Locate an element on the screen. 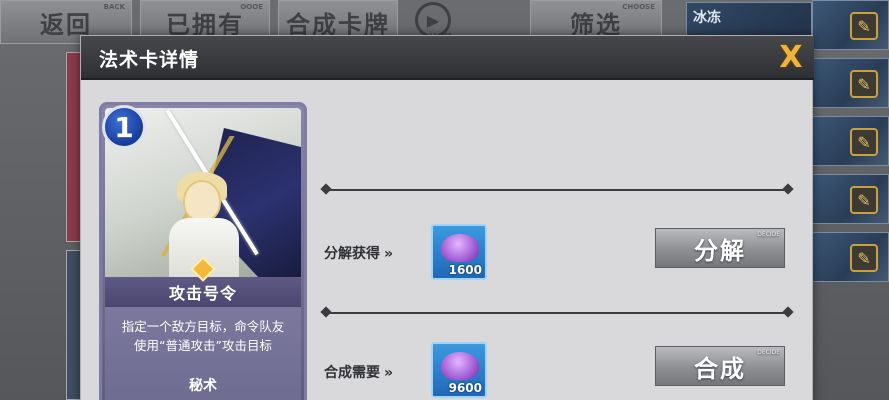  card-type: 秘术 is located at coordinates (203, 386).